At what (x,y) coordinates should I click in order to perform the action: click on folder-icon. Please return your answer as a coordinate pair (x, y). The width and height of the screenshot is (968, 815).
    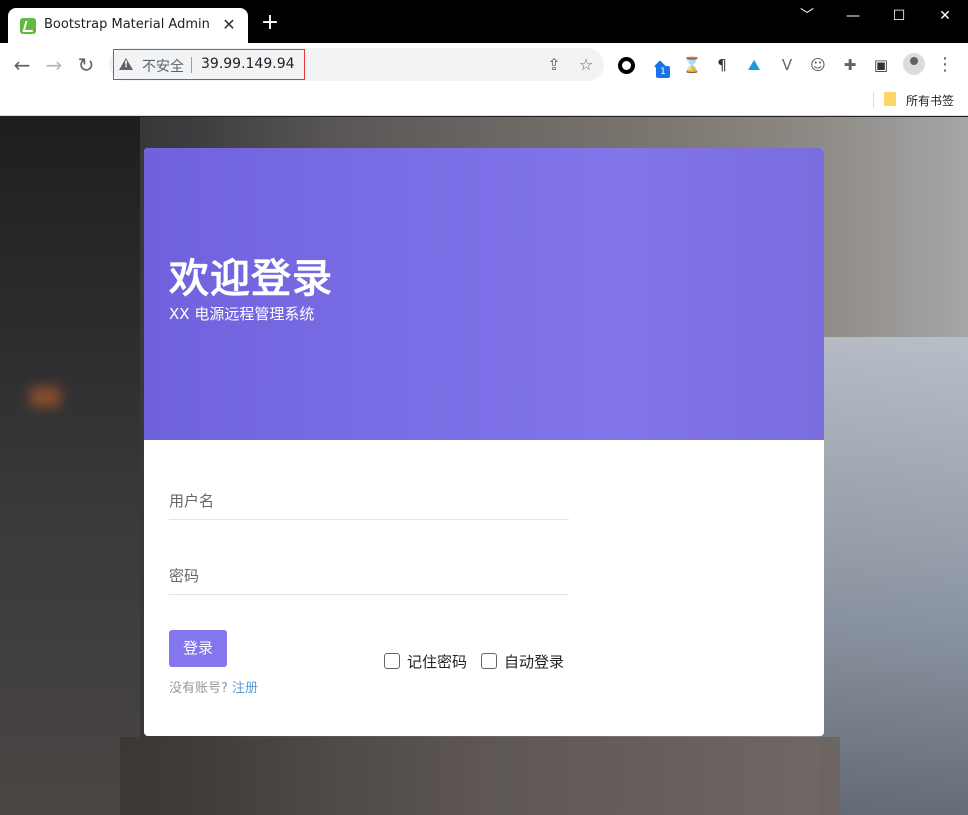
    Looking at the image, I should click on (890, 99).